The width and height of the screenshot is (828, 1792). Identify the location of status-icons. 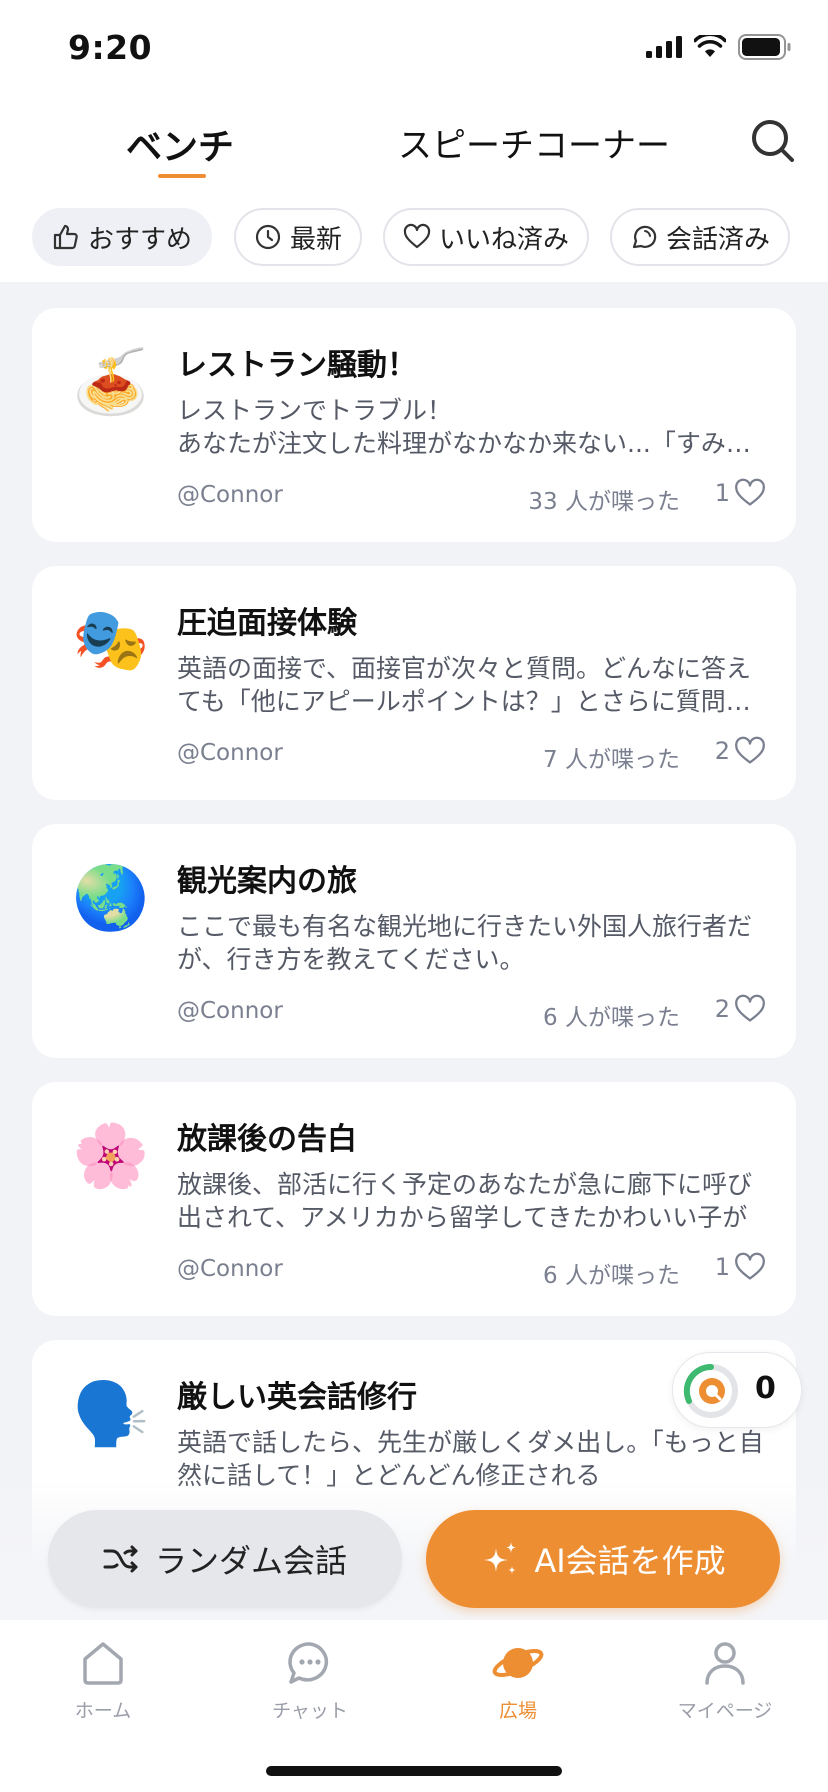
(719, 47).